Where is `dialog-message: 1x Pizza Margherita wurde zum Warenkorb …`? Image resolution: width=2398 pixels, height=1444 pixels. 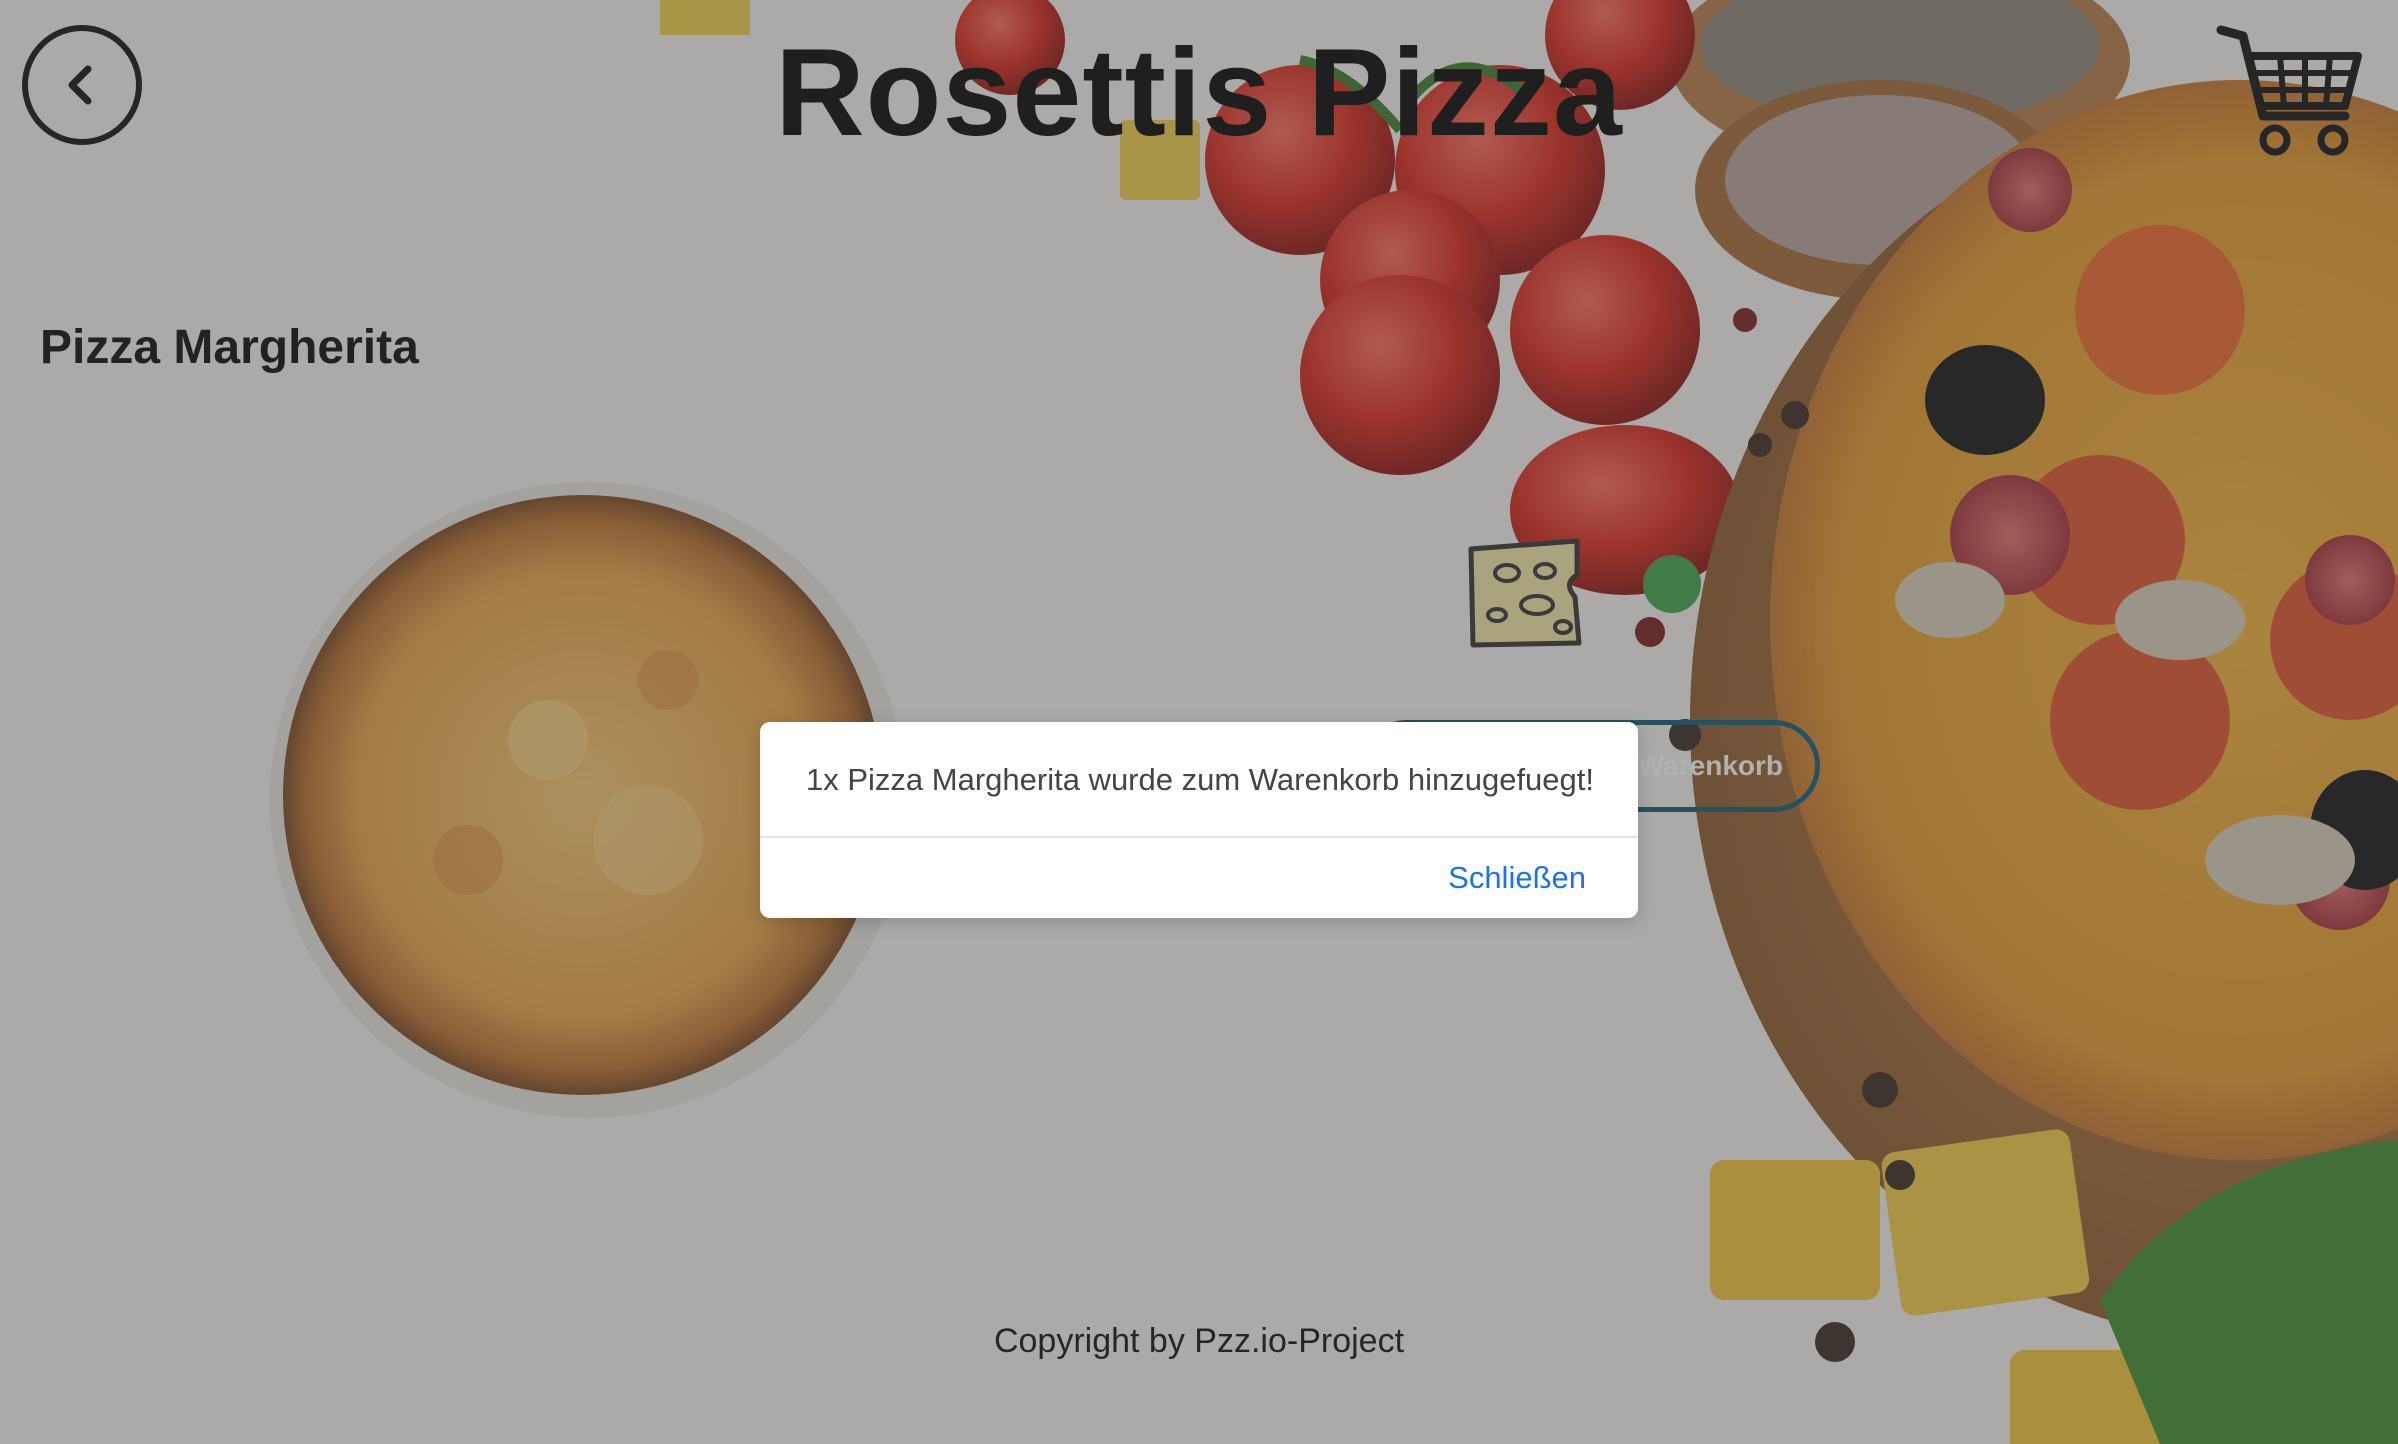
dialog-message: 1x Pizza Margherita wurde zum Warenkorb … is located at coordinates (1199, 780).